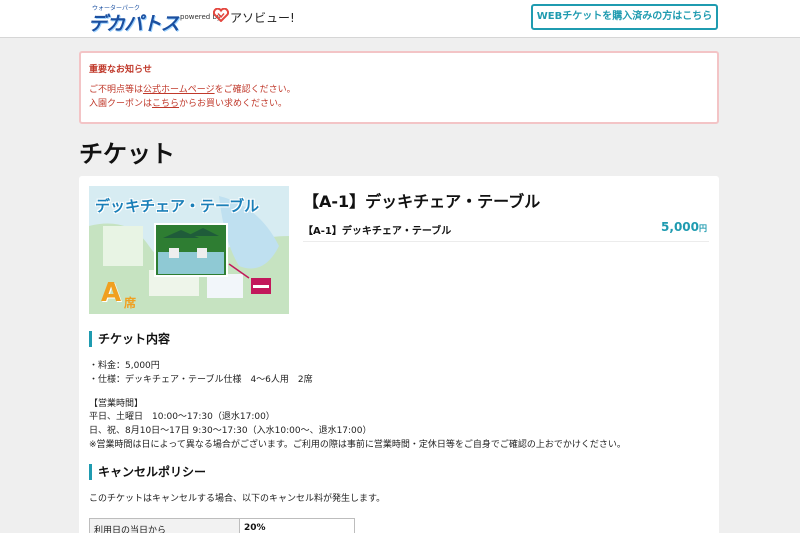 Image resolution: width=800 pixels, height=533 pixels. Describe the element at coordinates (120, 70) in the screenshot. I see `notice-title: 重要なお知らせ` at that location.